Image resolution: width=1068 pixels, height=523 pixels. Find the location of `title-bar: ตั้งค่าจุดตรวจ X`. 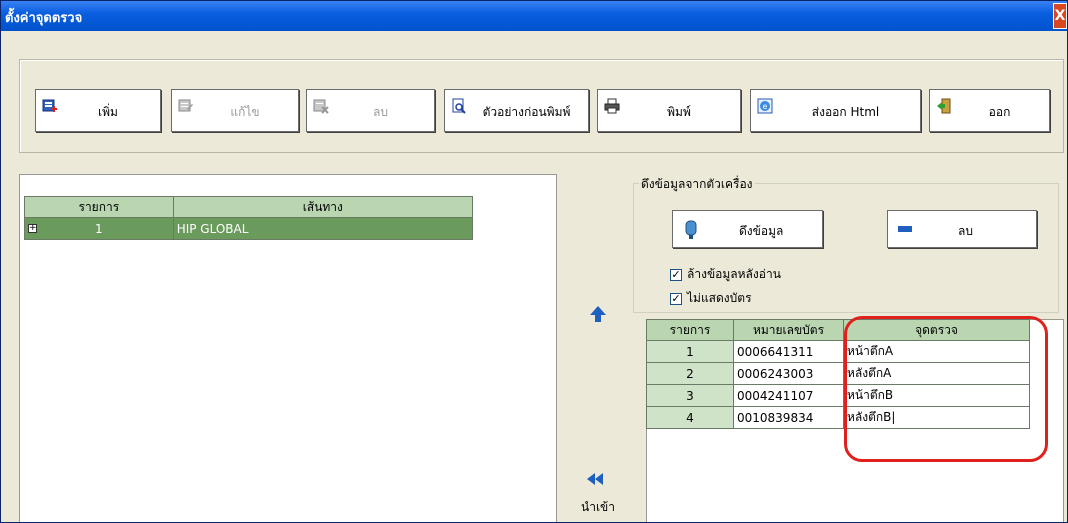

title-bar: ตั้งค่าจุดตรวจ X is located at coordinates (534, 16).